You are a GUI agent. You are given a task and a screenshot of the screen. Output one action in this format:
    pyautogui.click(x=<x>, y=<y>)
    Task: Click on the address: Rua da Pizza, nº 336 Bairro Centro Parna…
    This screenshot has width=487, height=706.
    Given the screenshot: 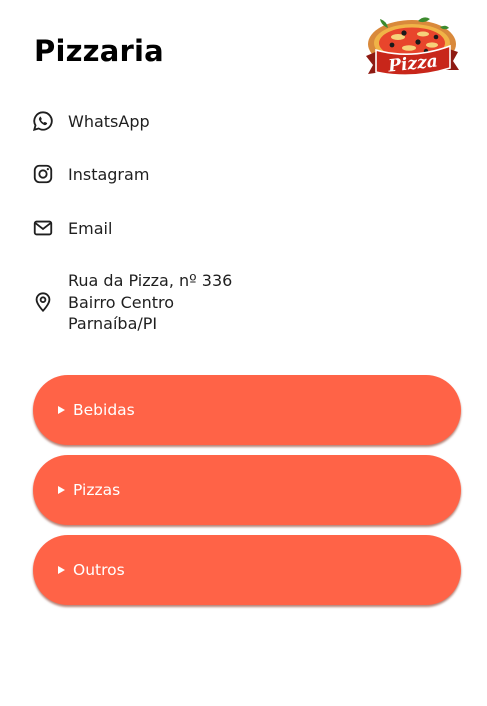 What is the action you would take?
    pyautogui.click(x=132, y=302)
    